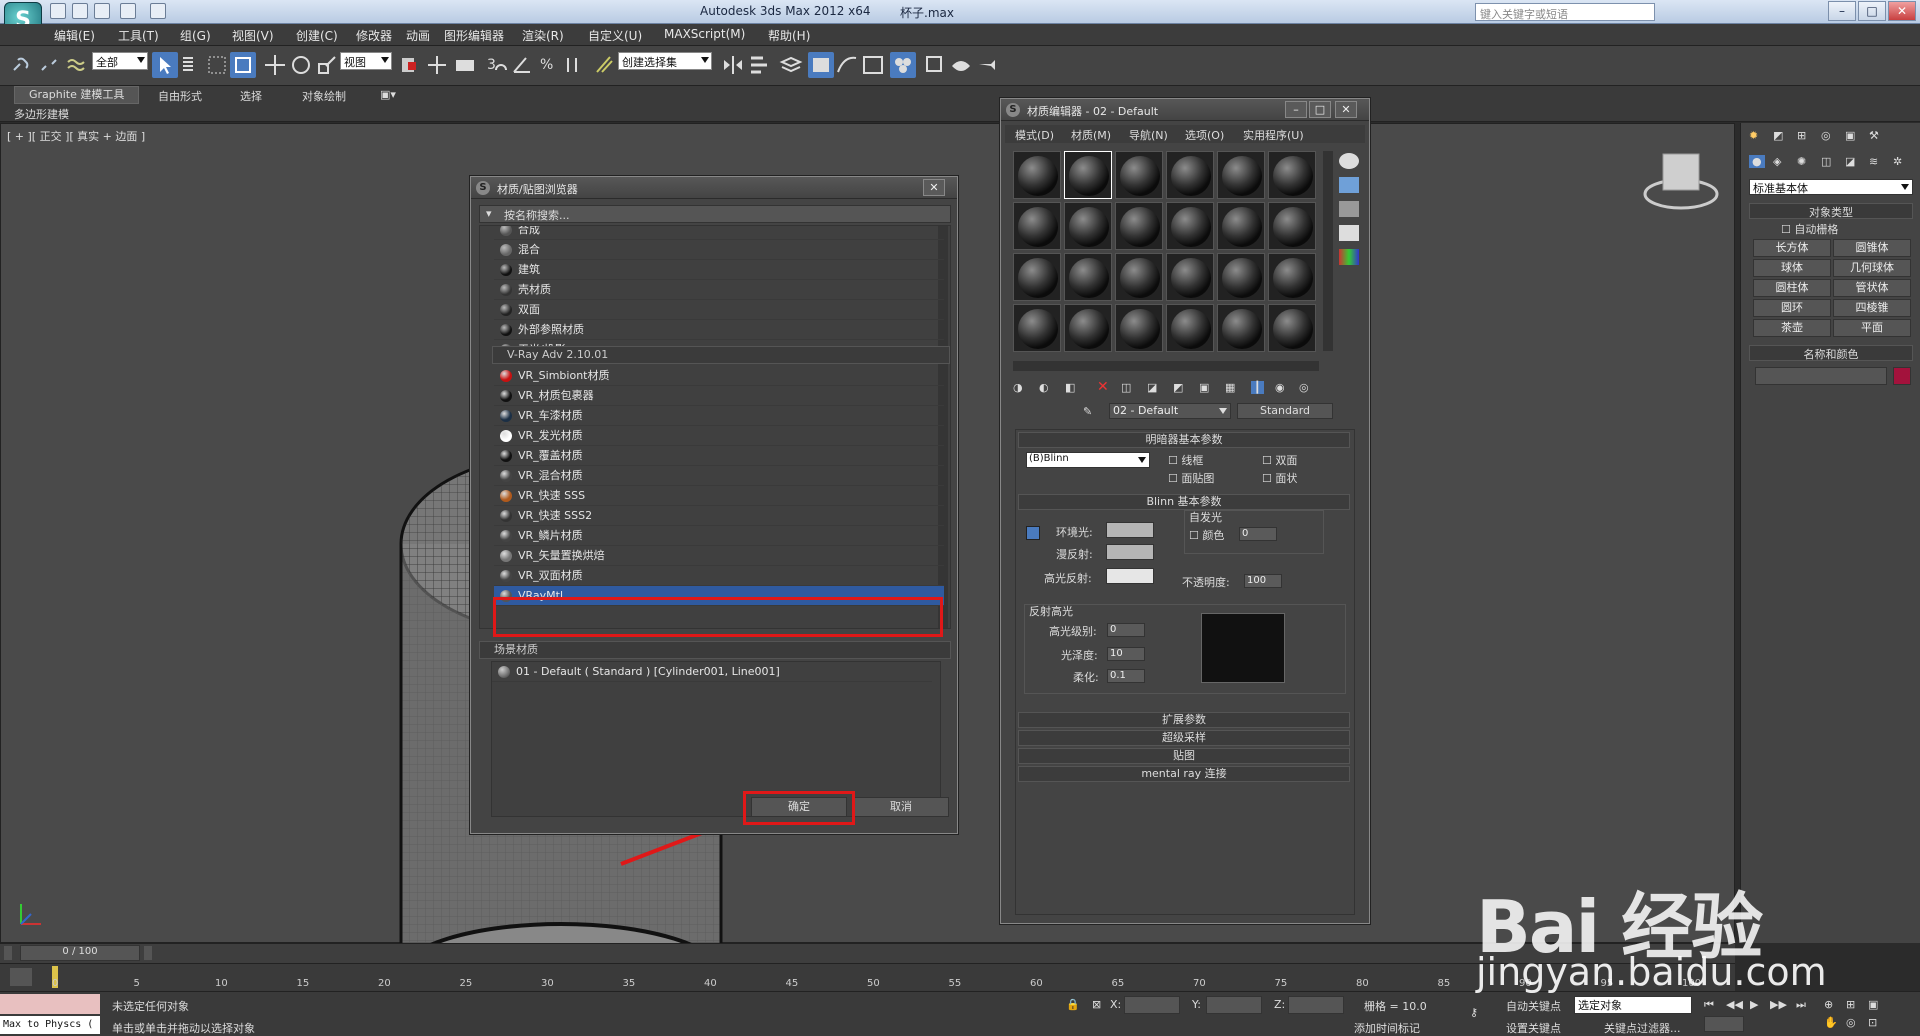 This screenshot has width=1920, height=1036. I want to click on orbit-icon: ◎, so click(1851, 1022).